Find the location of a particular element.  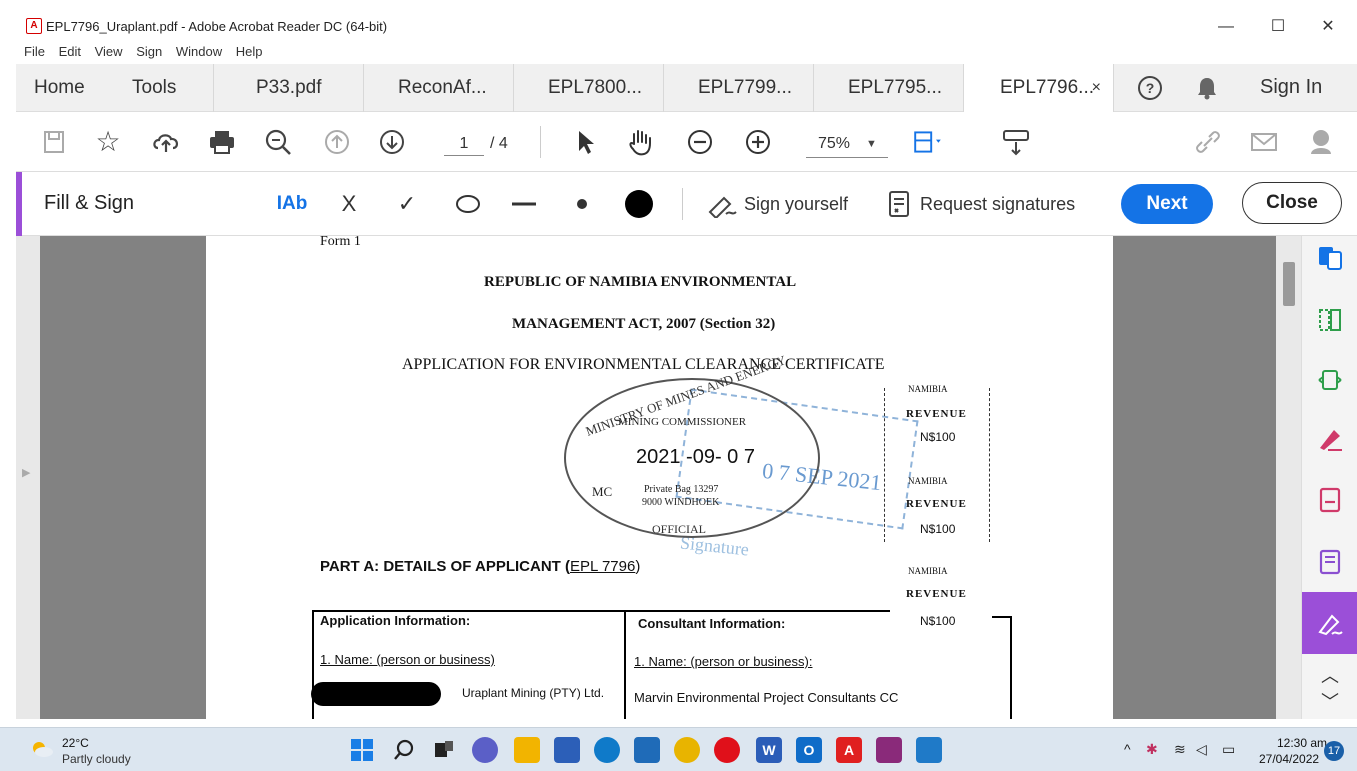

minimize-button: — is located at coordinates (1226, 27).